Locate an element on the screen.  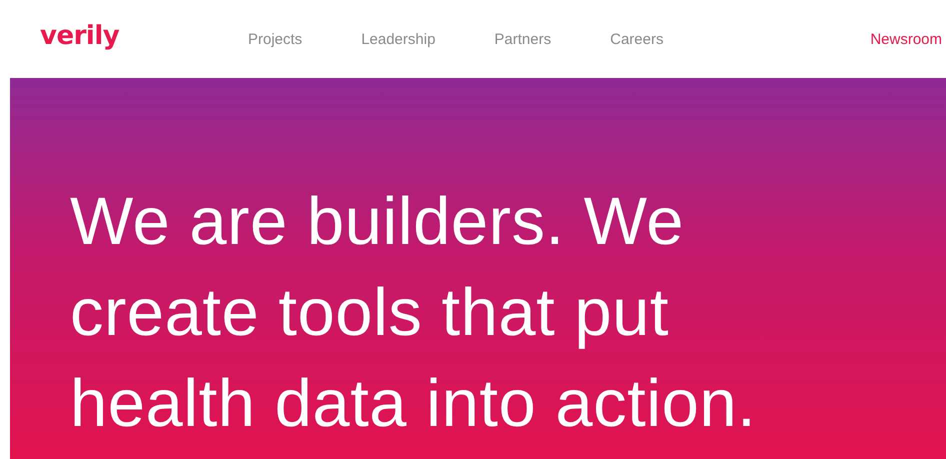
nav-link: Careers is located at coordinates (637, 39).